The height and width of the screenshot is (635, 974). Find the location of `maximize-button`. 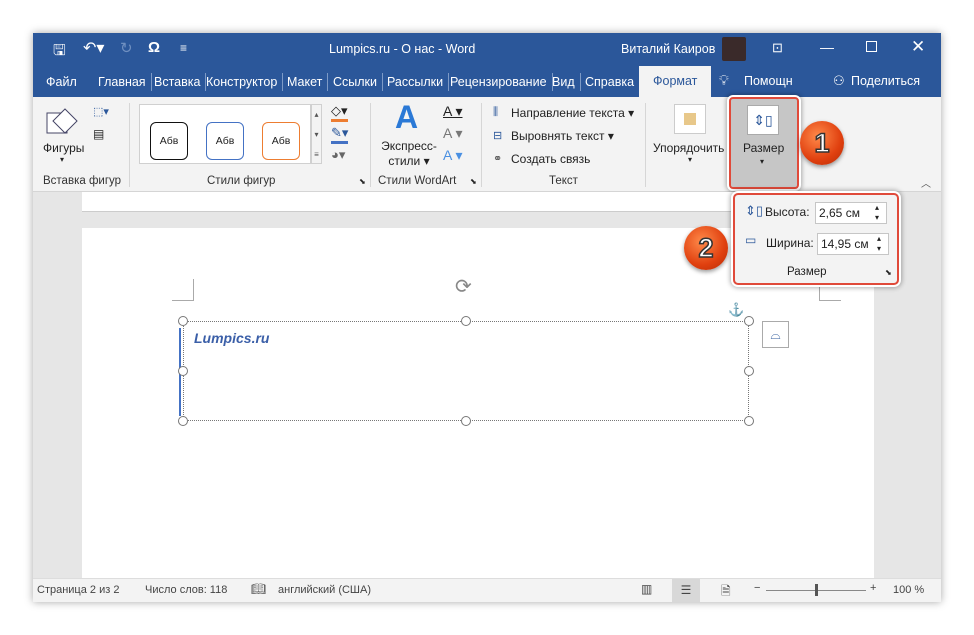

maximize-button is located at coordinates (871, 46).